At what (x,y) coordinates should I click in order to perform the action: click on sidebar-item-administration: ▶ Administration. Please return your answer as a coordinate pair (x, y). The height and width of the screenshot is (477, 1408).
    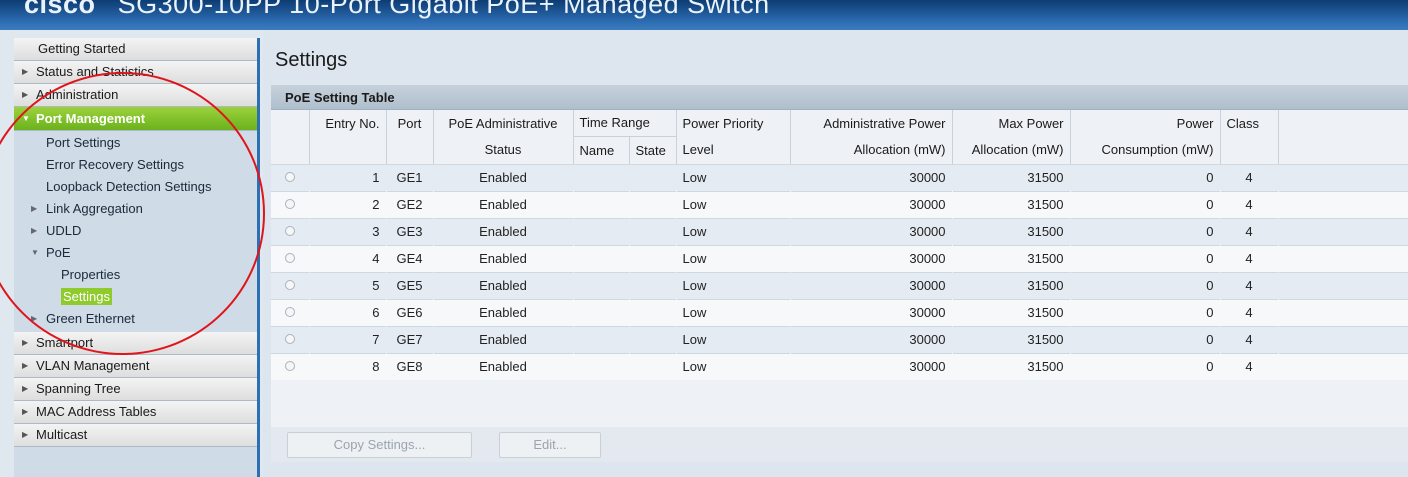
    Looking at the image, I should click on (135, 95).